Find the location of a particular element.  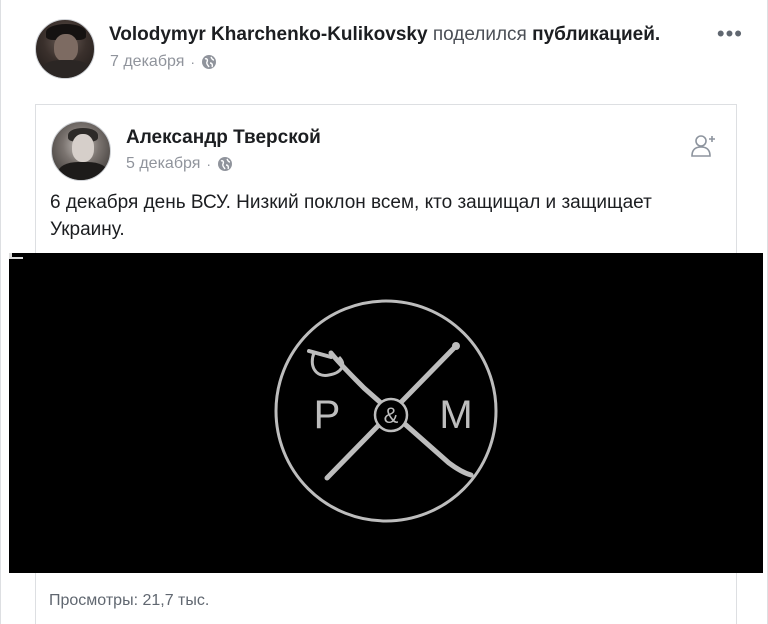

shared-author-name-link: Александр Тверской is located at coordinates (223, 138).